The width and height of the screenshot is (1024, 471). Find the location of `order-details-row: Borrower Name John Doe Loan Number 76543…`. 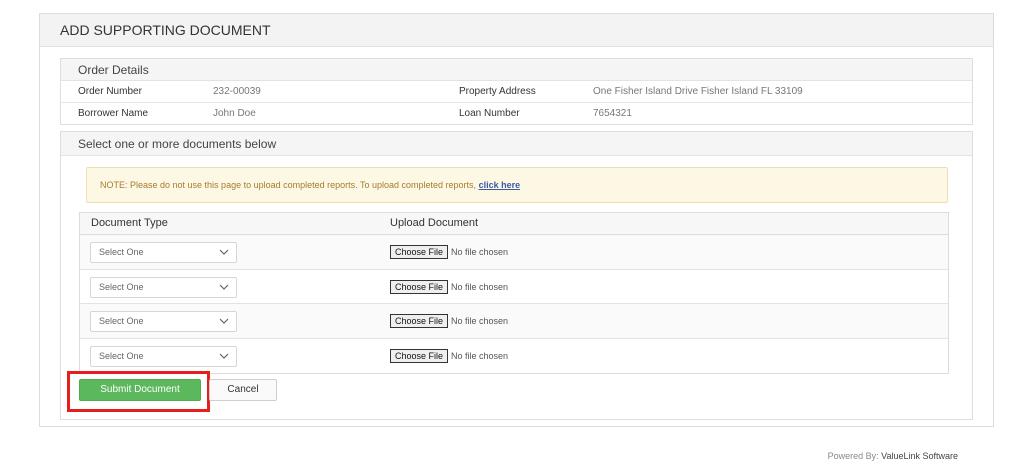

order-details-row: Borrower Name John Doe Loan Number 76543… is located at coordinates (516, 114).